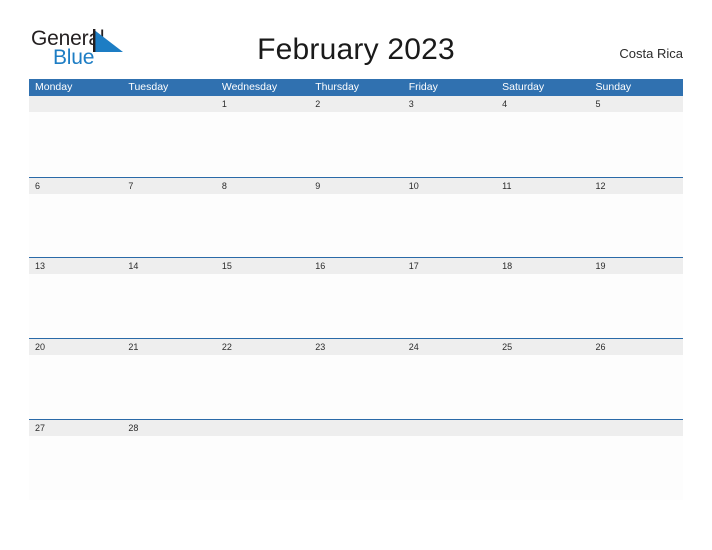  Describe the element at coordinates (356, 49) in the screenshot. I see `page-title: February 2023` at that location.